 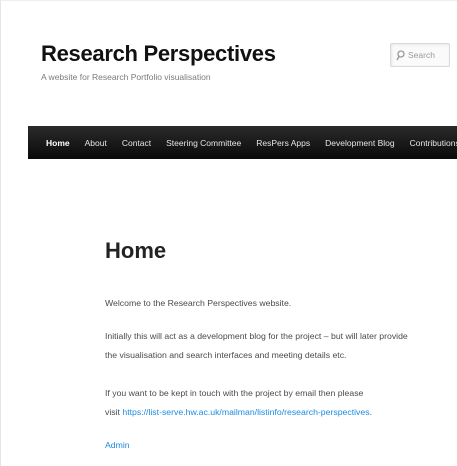 I want to click on admin-link: Admin, so click(x=117, y=445).